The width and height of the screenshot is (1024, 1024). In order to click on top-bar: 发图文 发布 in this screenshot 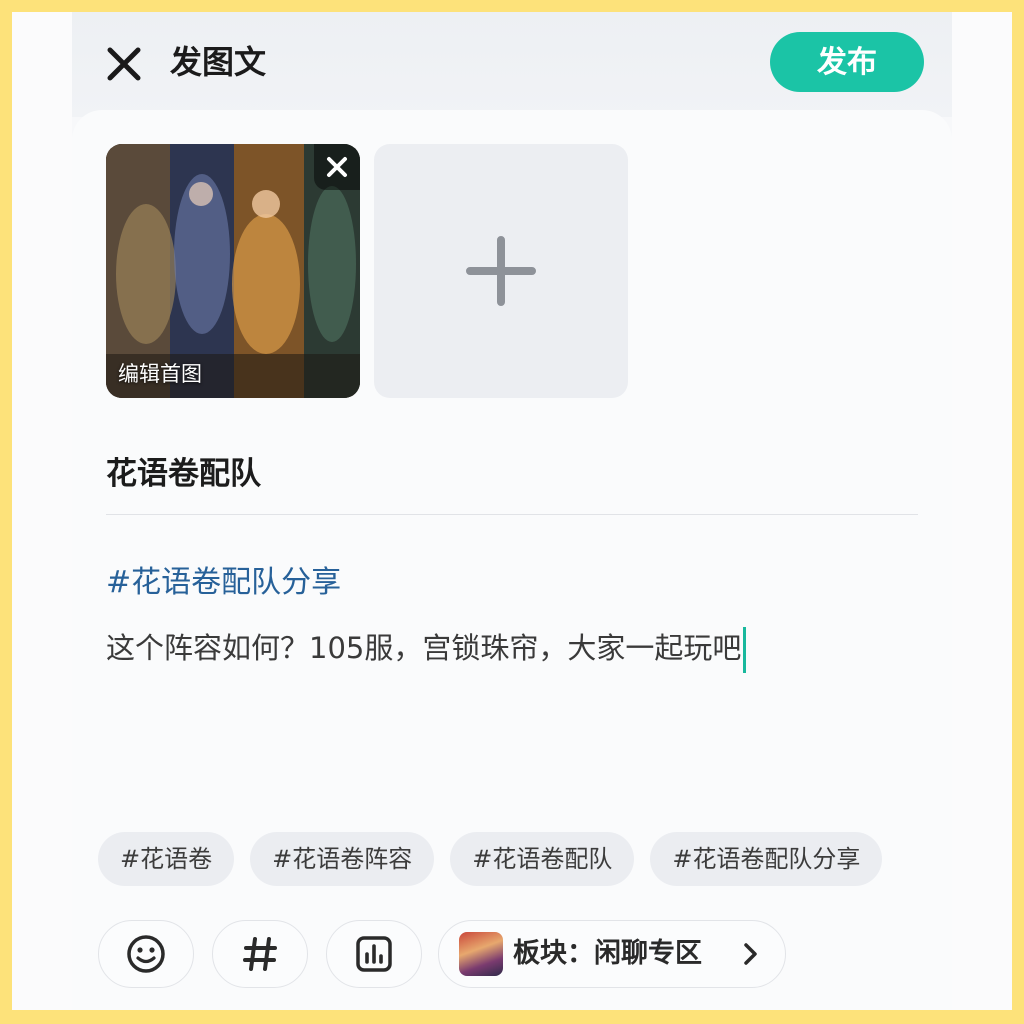, I will do `click(512, 64)`.